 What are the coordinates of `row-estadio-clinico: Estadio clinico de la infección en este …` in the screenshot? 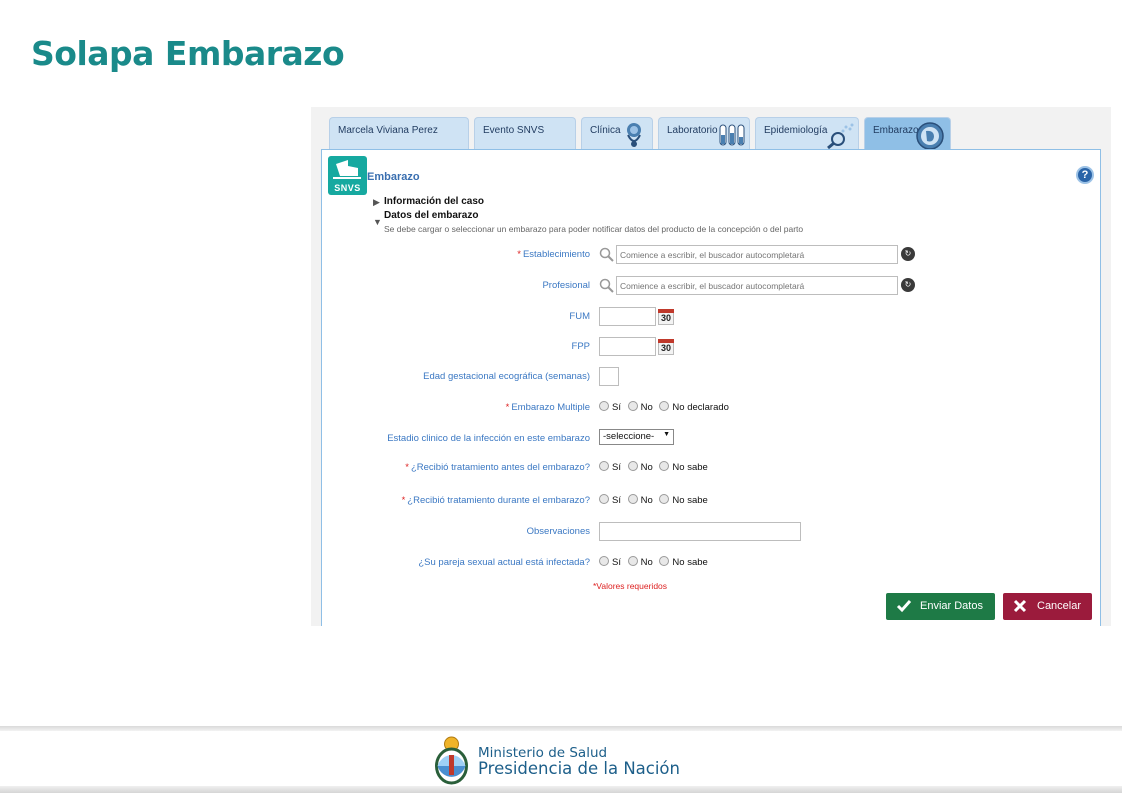 It's located at (711, 439).